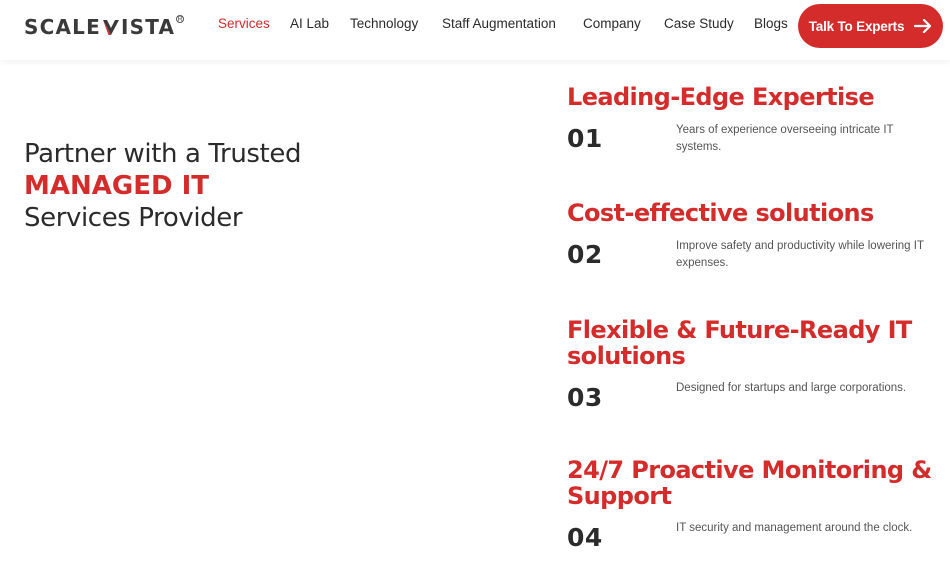 The height and width of the screenshot is (578, 950). I want to click on nav-item-staff-augmentation: Staff Augmentation, so click(499, 23).